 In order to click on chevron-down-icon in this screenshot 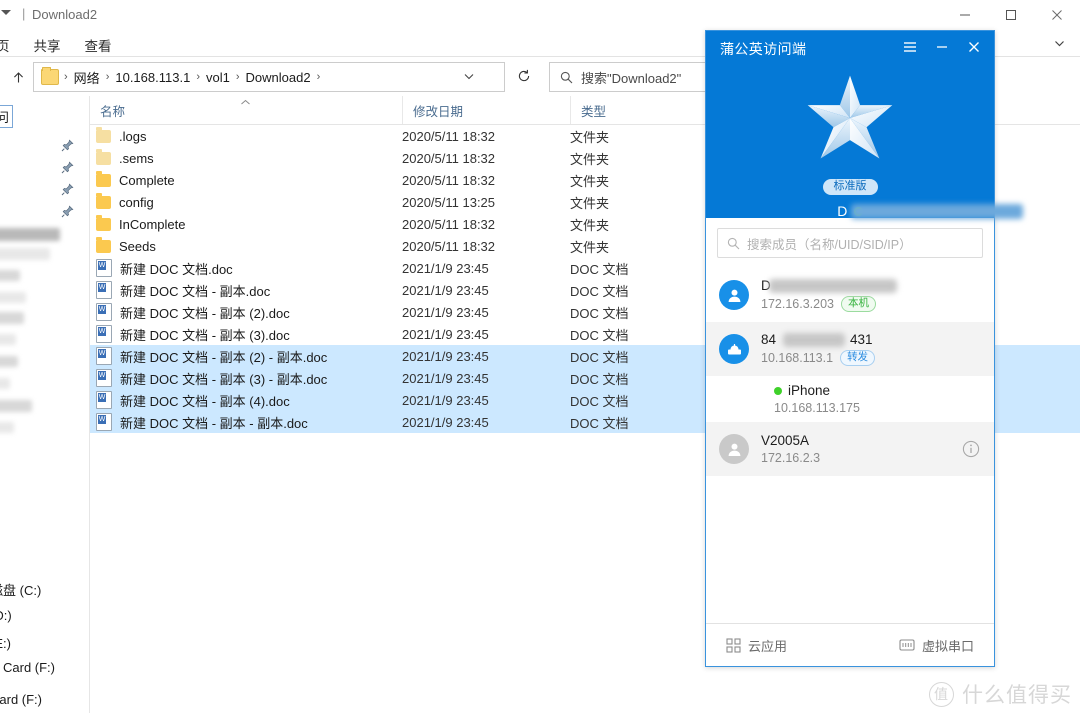, I will do `click(1059, 43)`.